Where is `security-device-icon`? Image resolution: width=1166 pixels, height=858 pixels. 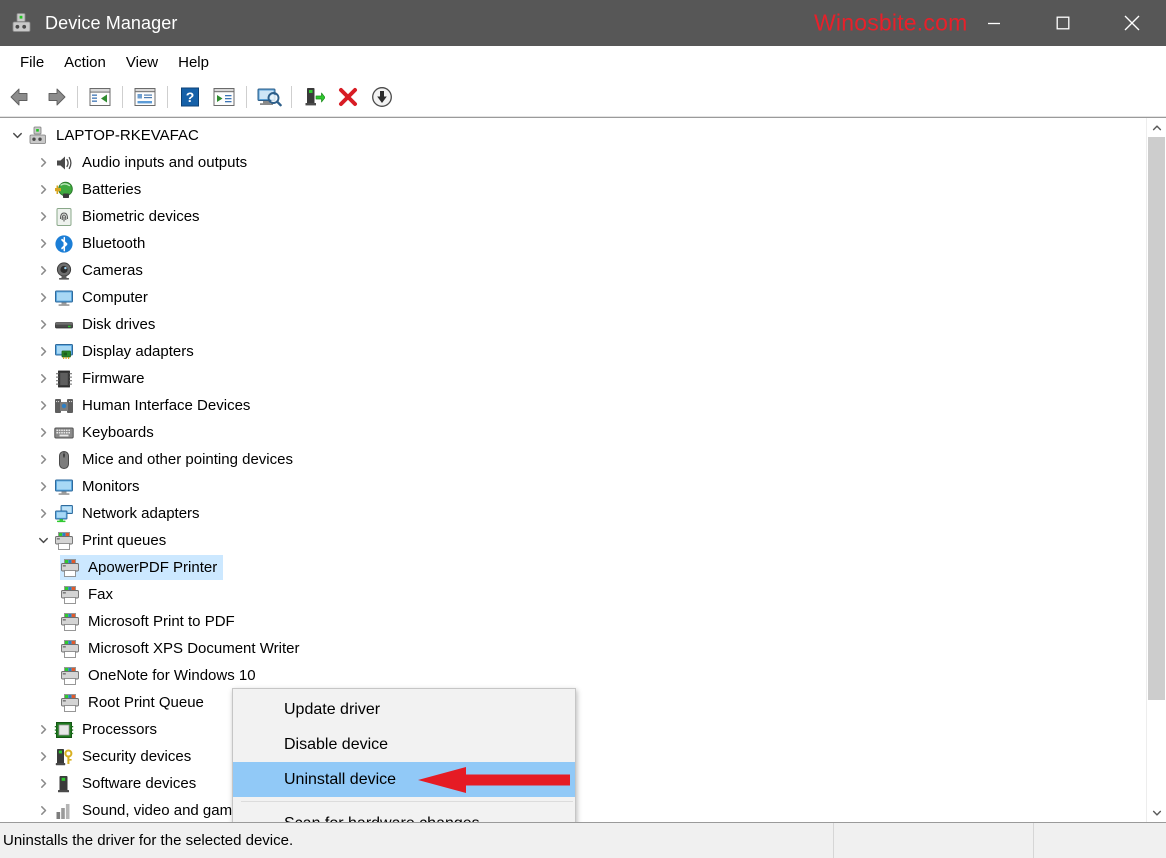 security-device-icon is located at coordinates (64, 756).